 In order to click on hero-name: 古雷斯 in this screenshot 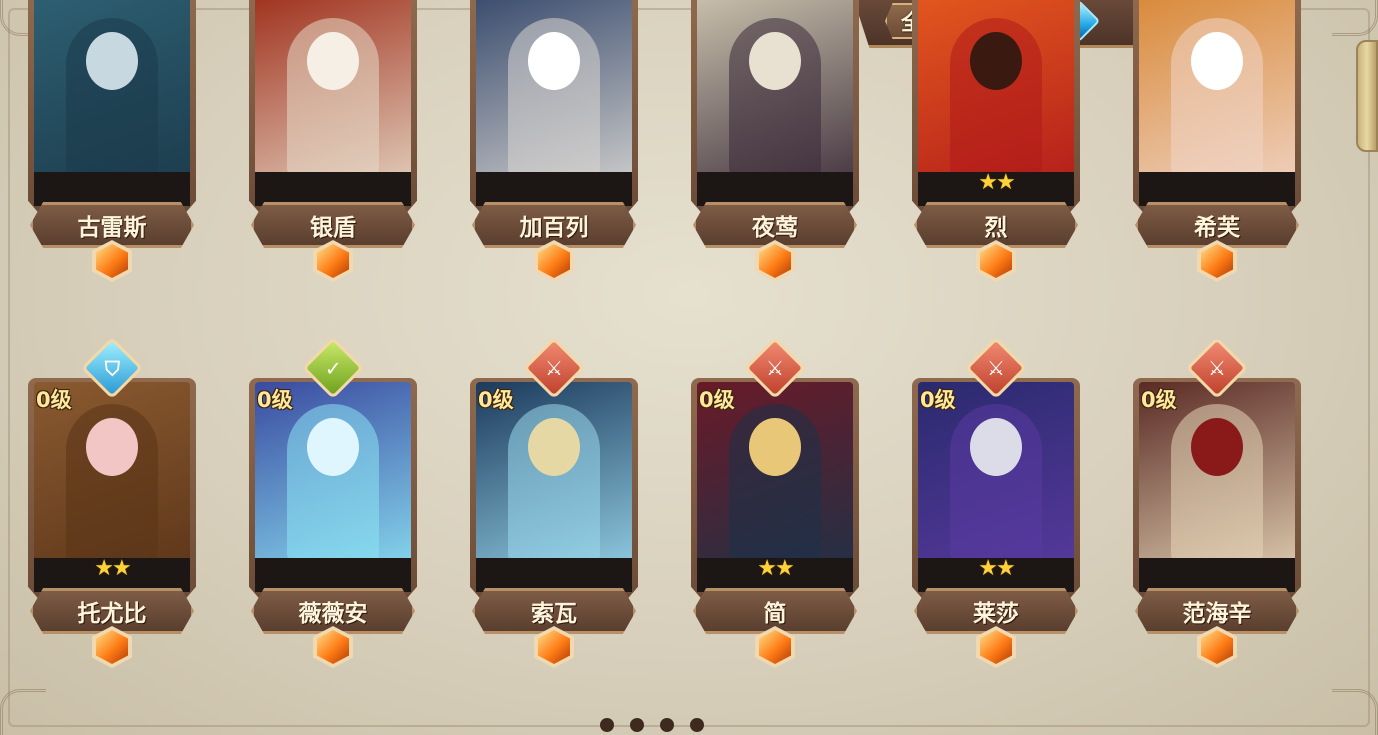, I will do `click(112, 228)`.